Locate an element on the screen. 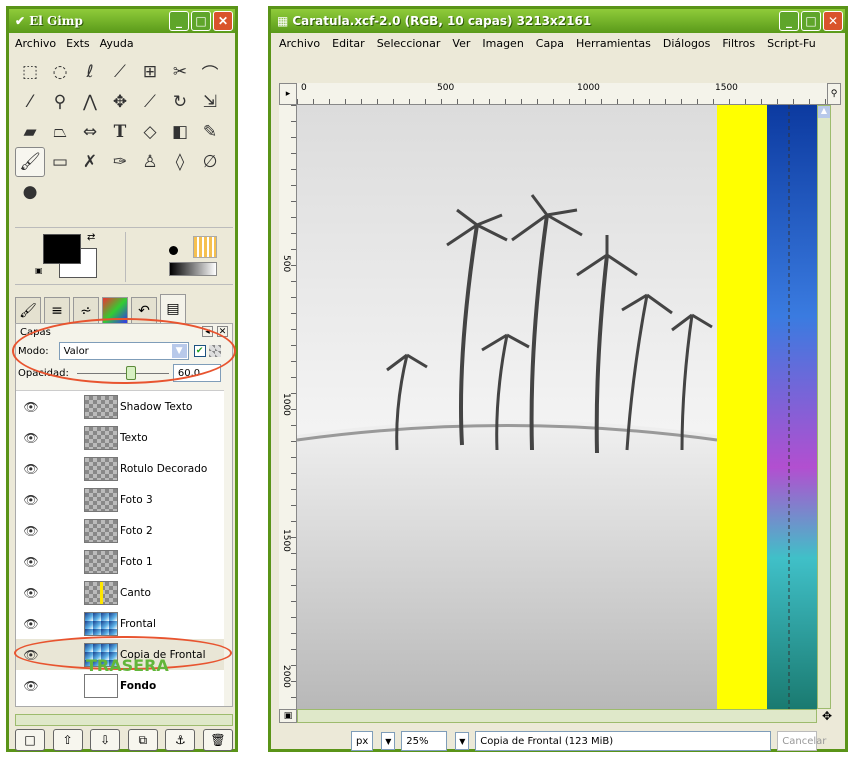 The image size is (848, 758). scale-icon: ⇲ is located at coordinates (210, 102).